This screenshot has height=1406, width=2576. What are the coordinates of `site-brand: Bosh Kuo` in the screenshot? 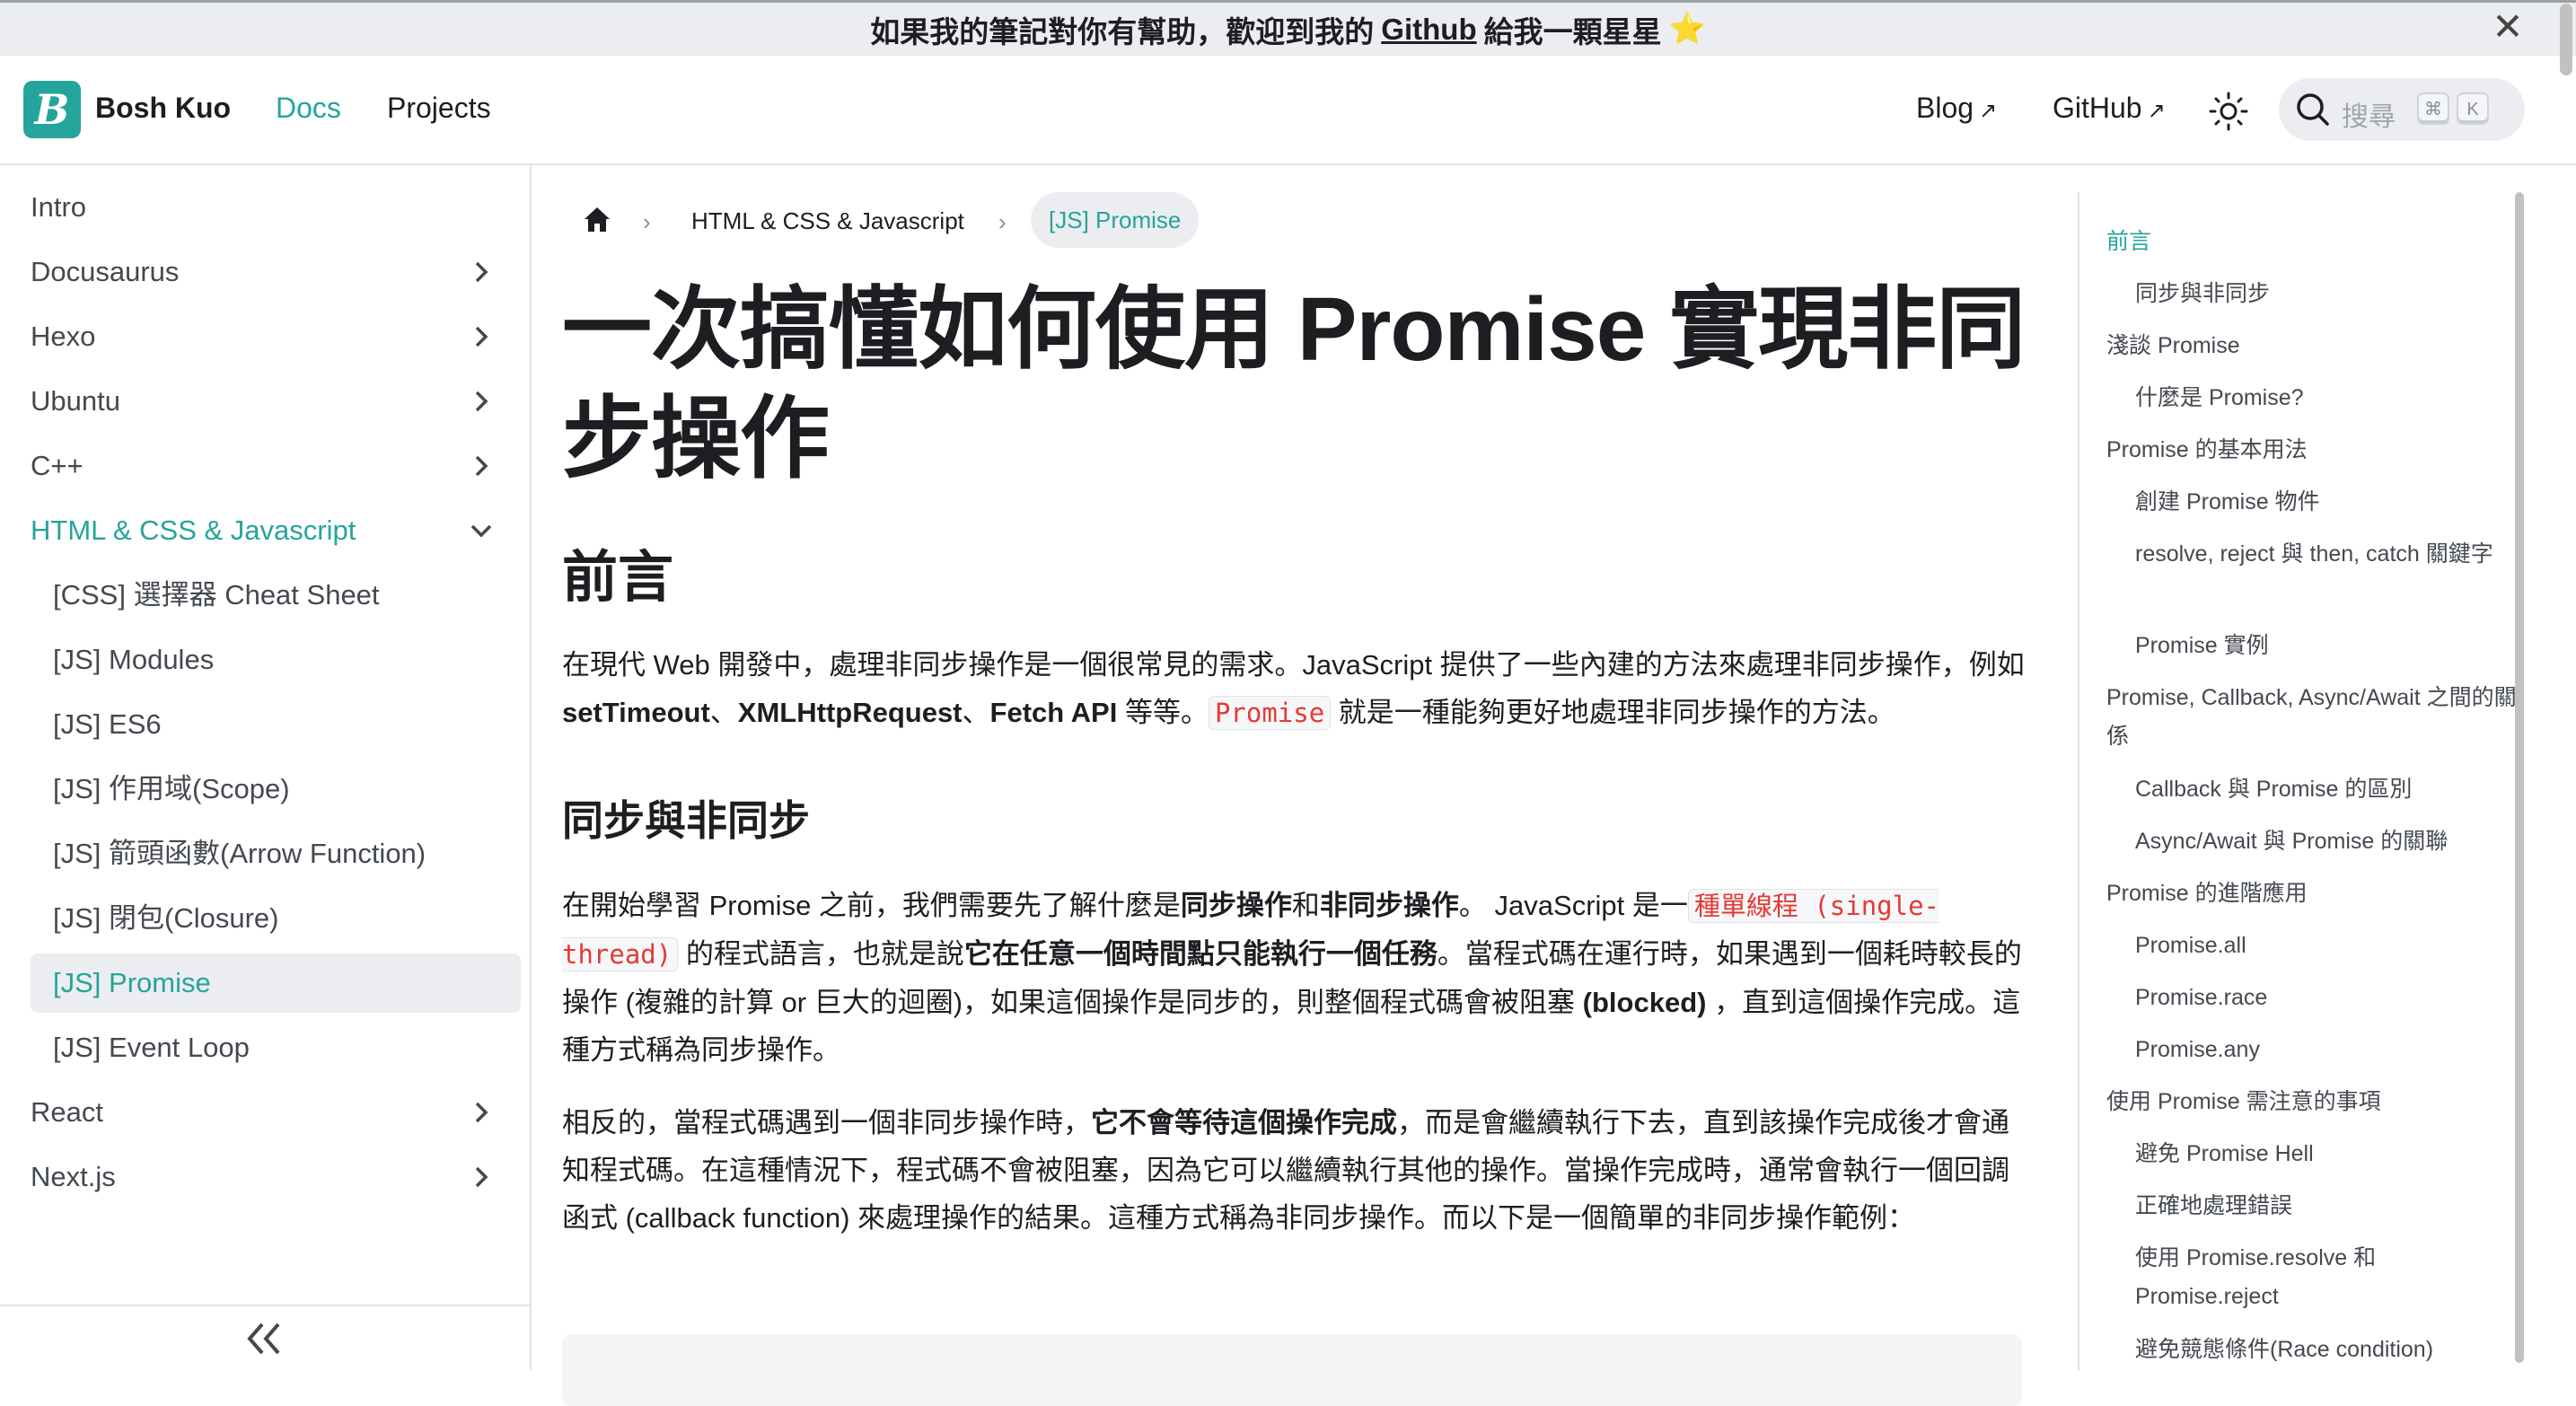 It's located at (163, 108).